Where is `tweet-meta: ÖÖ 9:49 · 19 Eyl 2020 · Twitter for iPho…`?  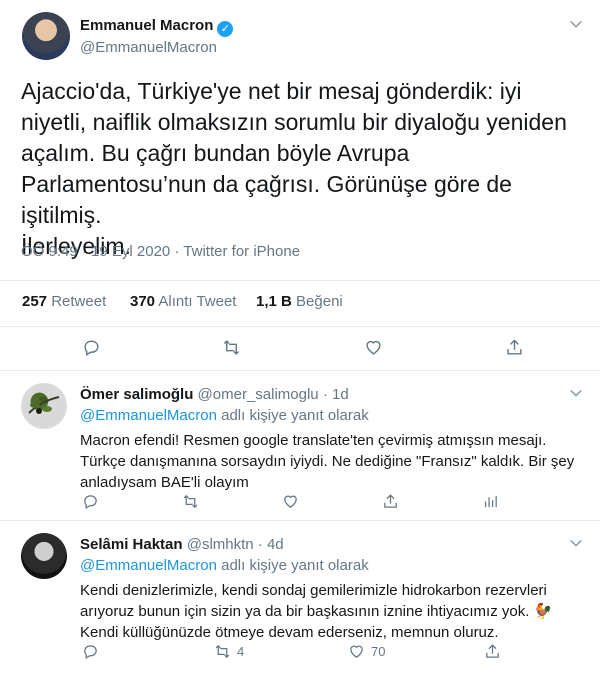 tweet-meta: ÖÖ 9:49 · 19 Eyl 2020 · Twitter for iPho… is located at coordinates (160, 251).